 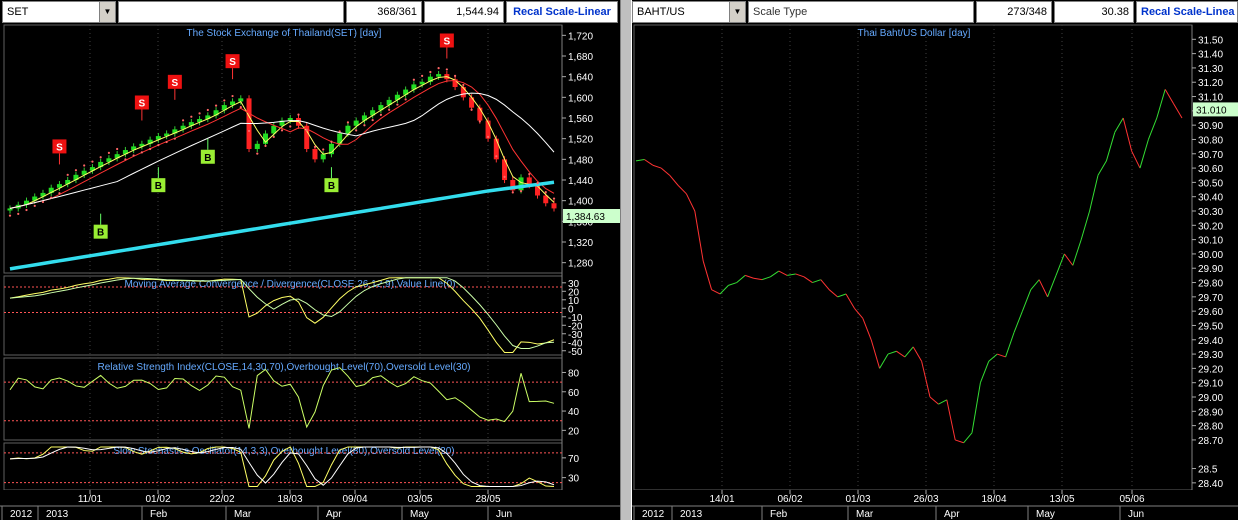 What do you see at coordinates (1210, 83) in the screenshot?
I see `baht-tick-label: 31.20` at bounding box center [1210, 83].